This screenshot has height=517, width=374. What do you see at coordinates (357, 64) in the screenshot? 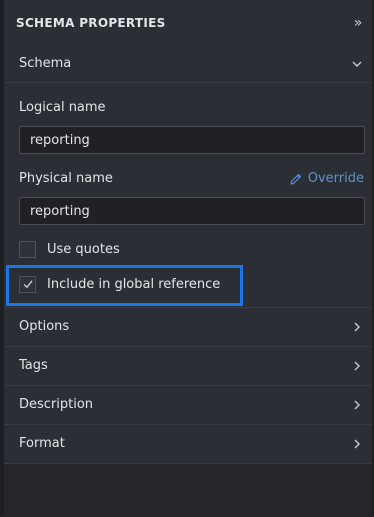
I see `chevron-down-icon` at bounding box center [357, 64].